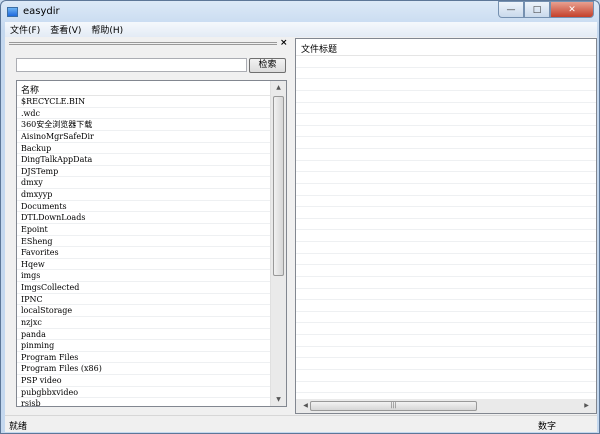  I want to click on list-item: DingTalkAppData, so click(144, 160).